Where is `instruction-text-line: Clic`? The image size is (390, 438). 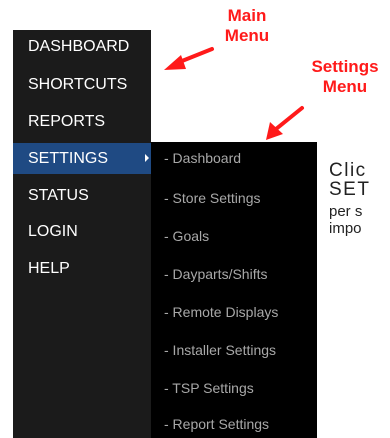
instruction-text-line: Clic is located at coordinates (348, 170).